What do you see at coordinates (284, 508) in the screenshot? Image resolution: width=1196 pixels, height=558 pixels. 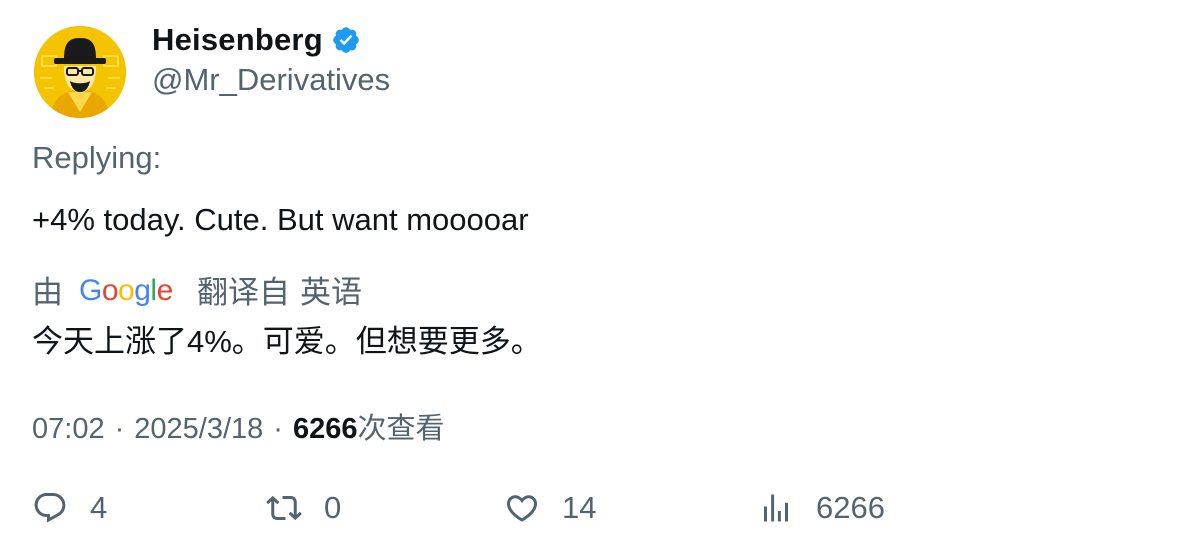 I see `retweet-icon` at bounding box center [284, 508].